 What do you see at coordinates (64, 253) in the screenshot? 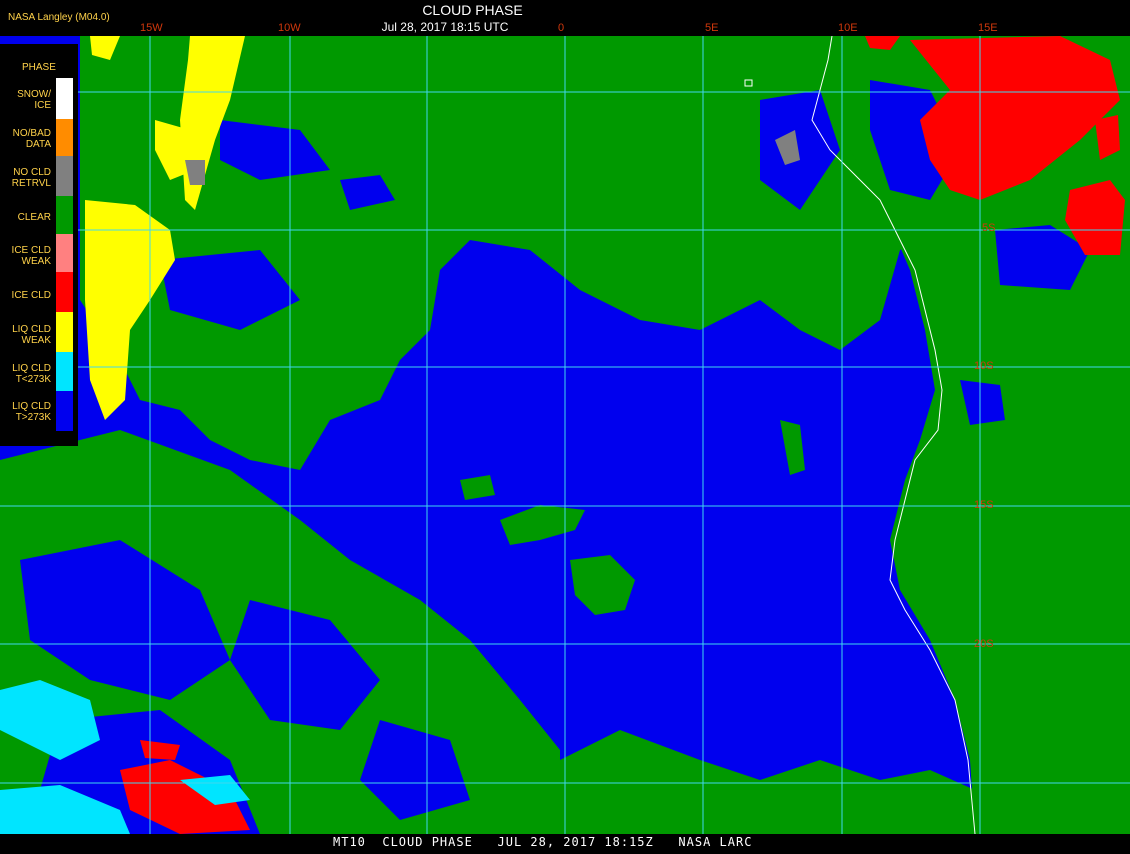
I see `legend-swatch-ice-cloud-weak` at bounding box center [64, 253].